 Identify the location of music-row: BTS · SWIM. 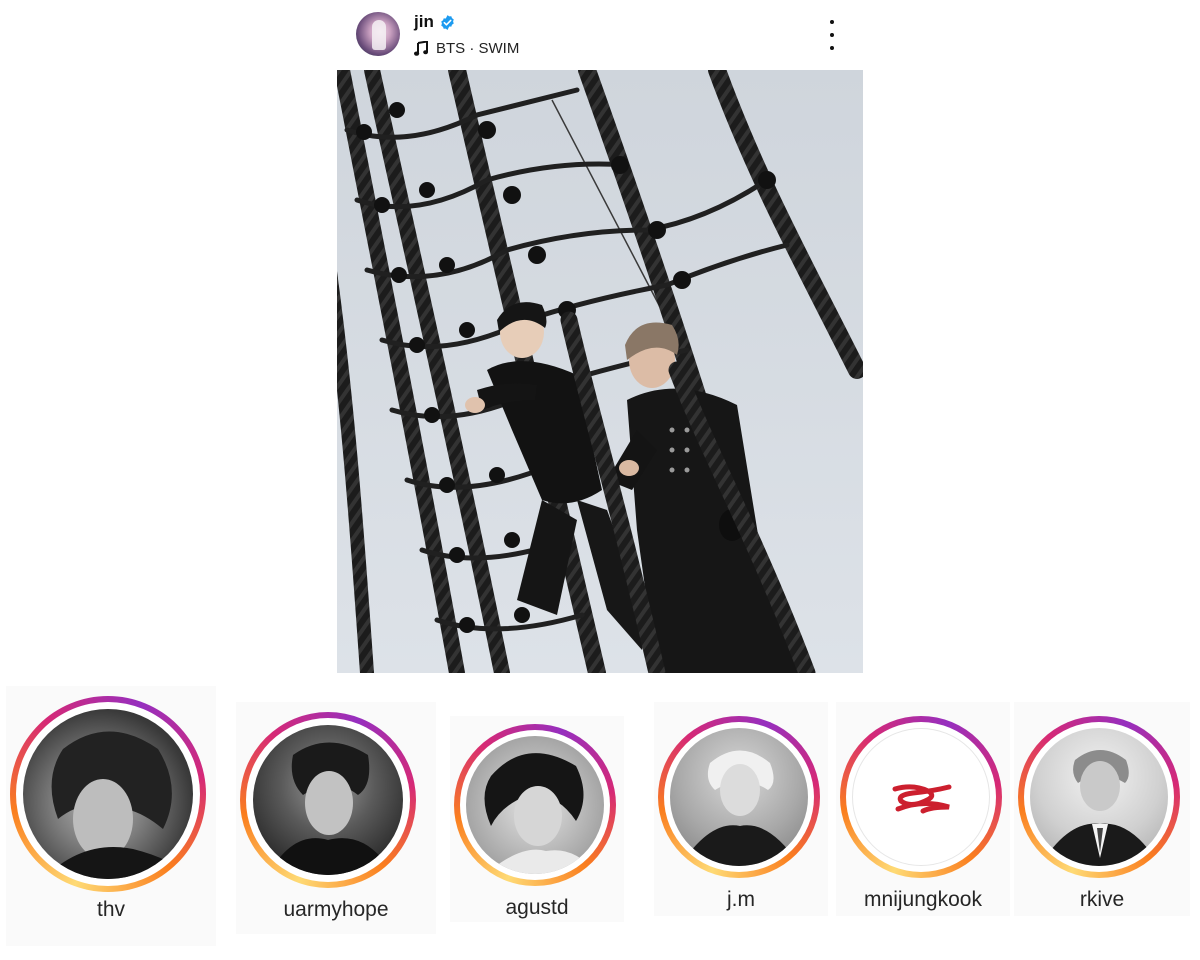
(466, 48).